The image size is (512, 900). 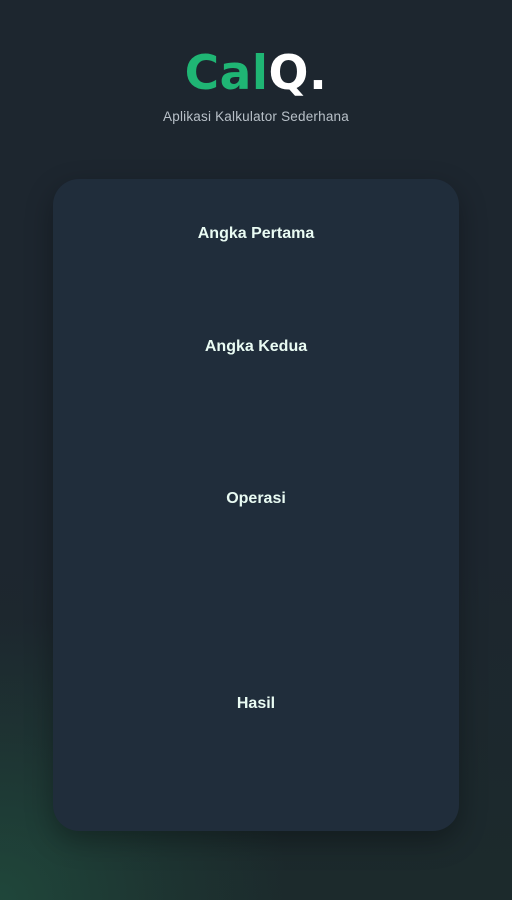 I want to click on app-logo: CalQ., so click(x=256, y=74).